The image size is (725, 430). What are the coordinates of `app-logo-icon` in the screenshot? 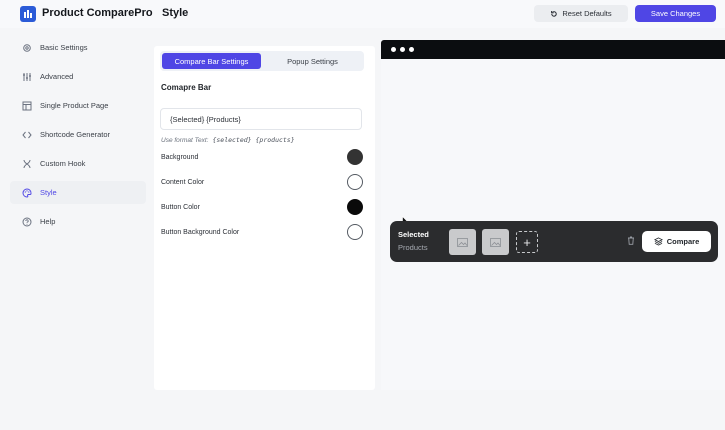 It's located at (28, 14).